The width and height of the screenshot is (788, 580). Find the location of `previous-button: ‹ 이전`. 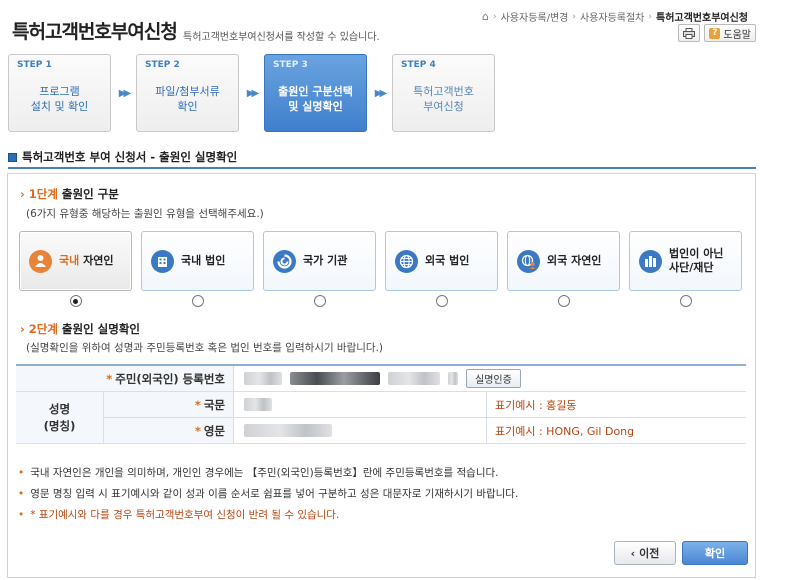

previous-button: ‹ 이전 is located at coordinates (645, 553).